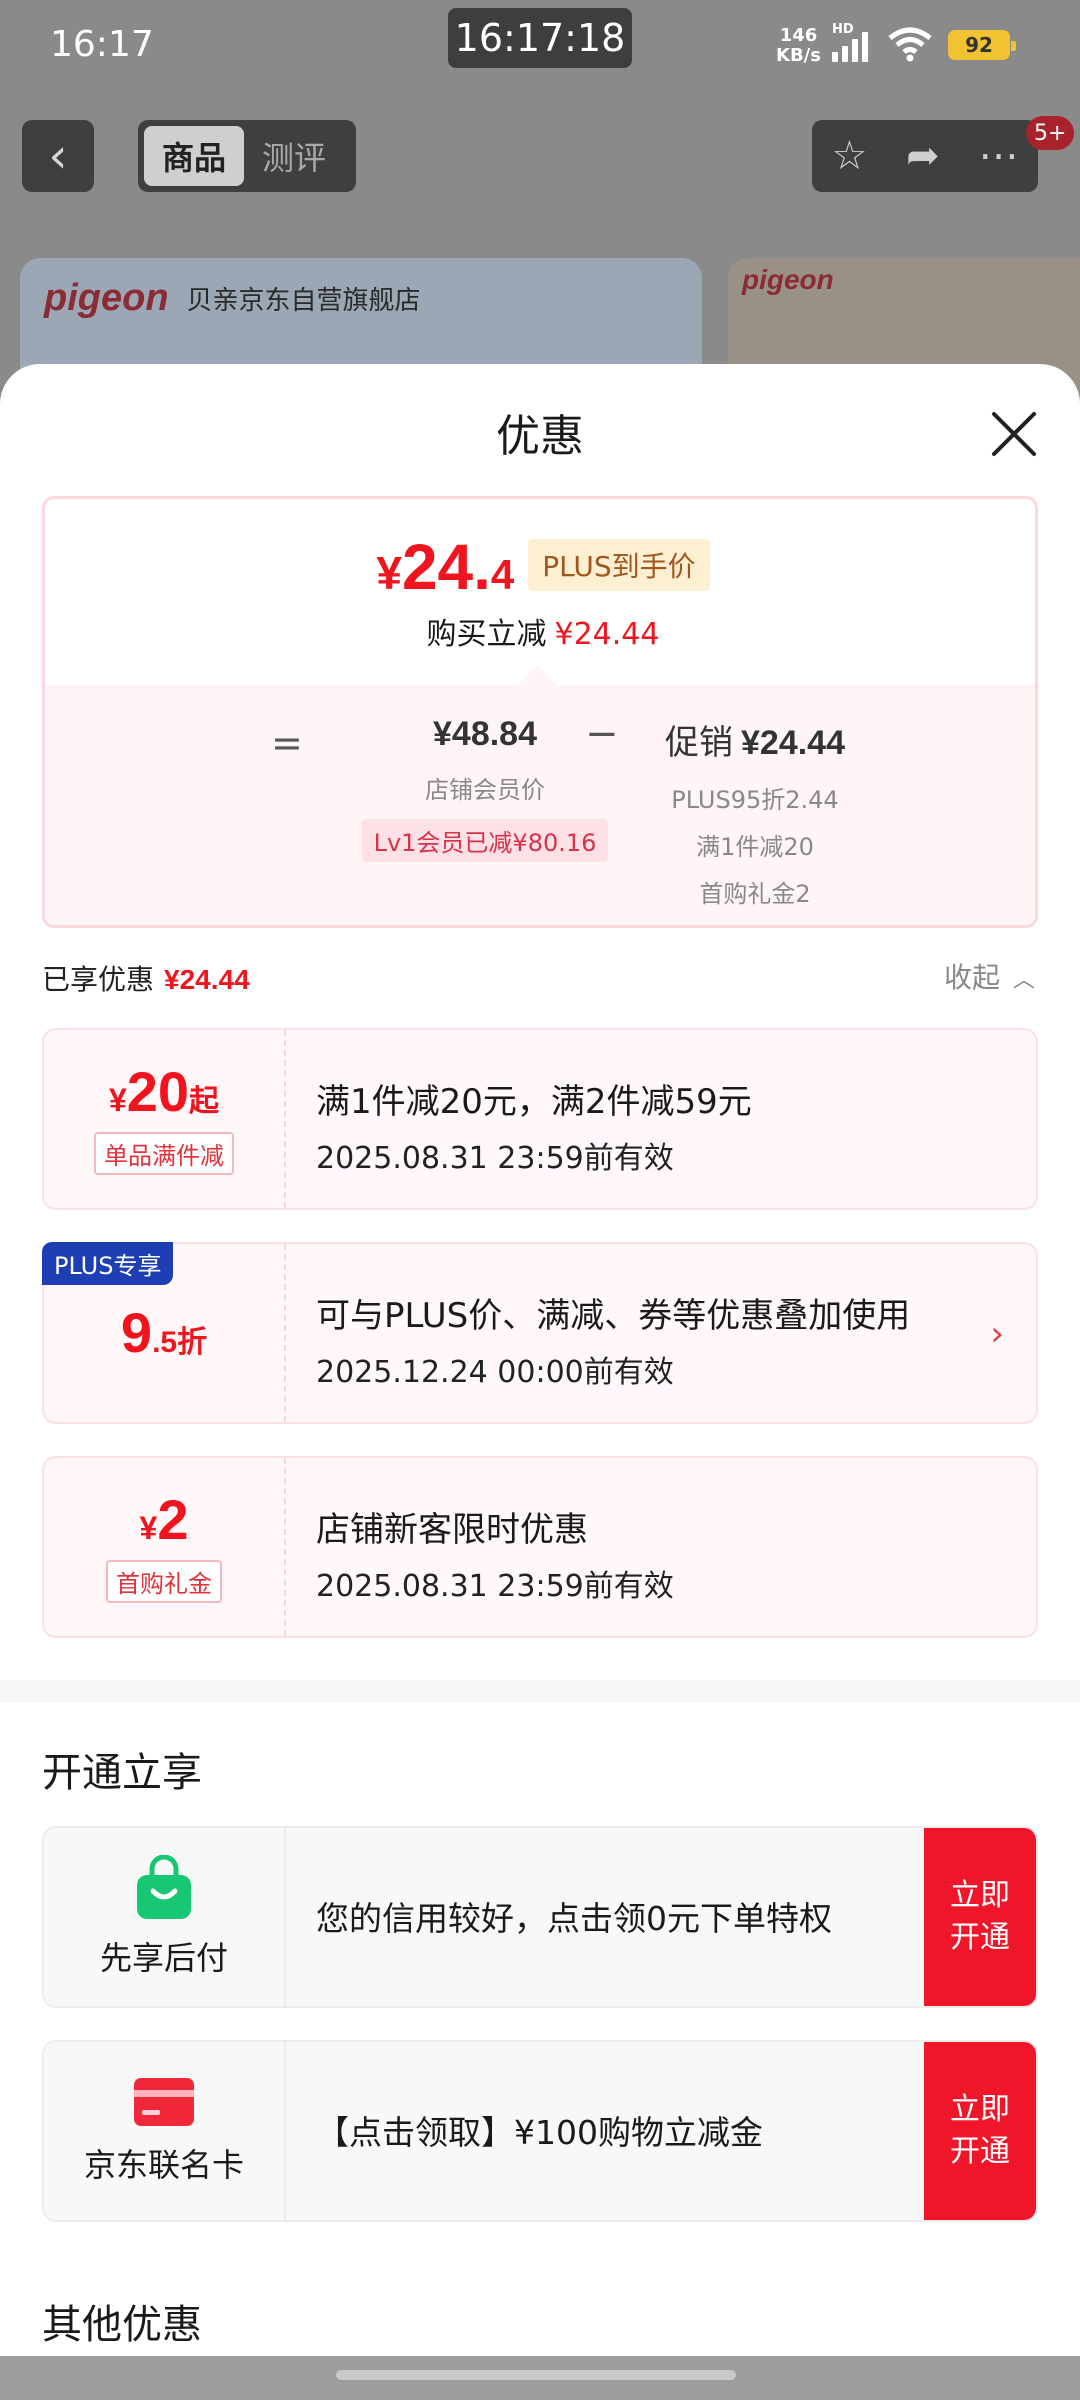 This screenshot has height=2400, width=1080. I want to click on brand-logo: pigeon, so click(106, 297).